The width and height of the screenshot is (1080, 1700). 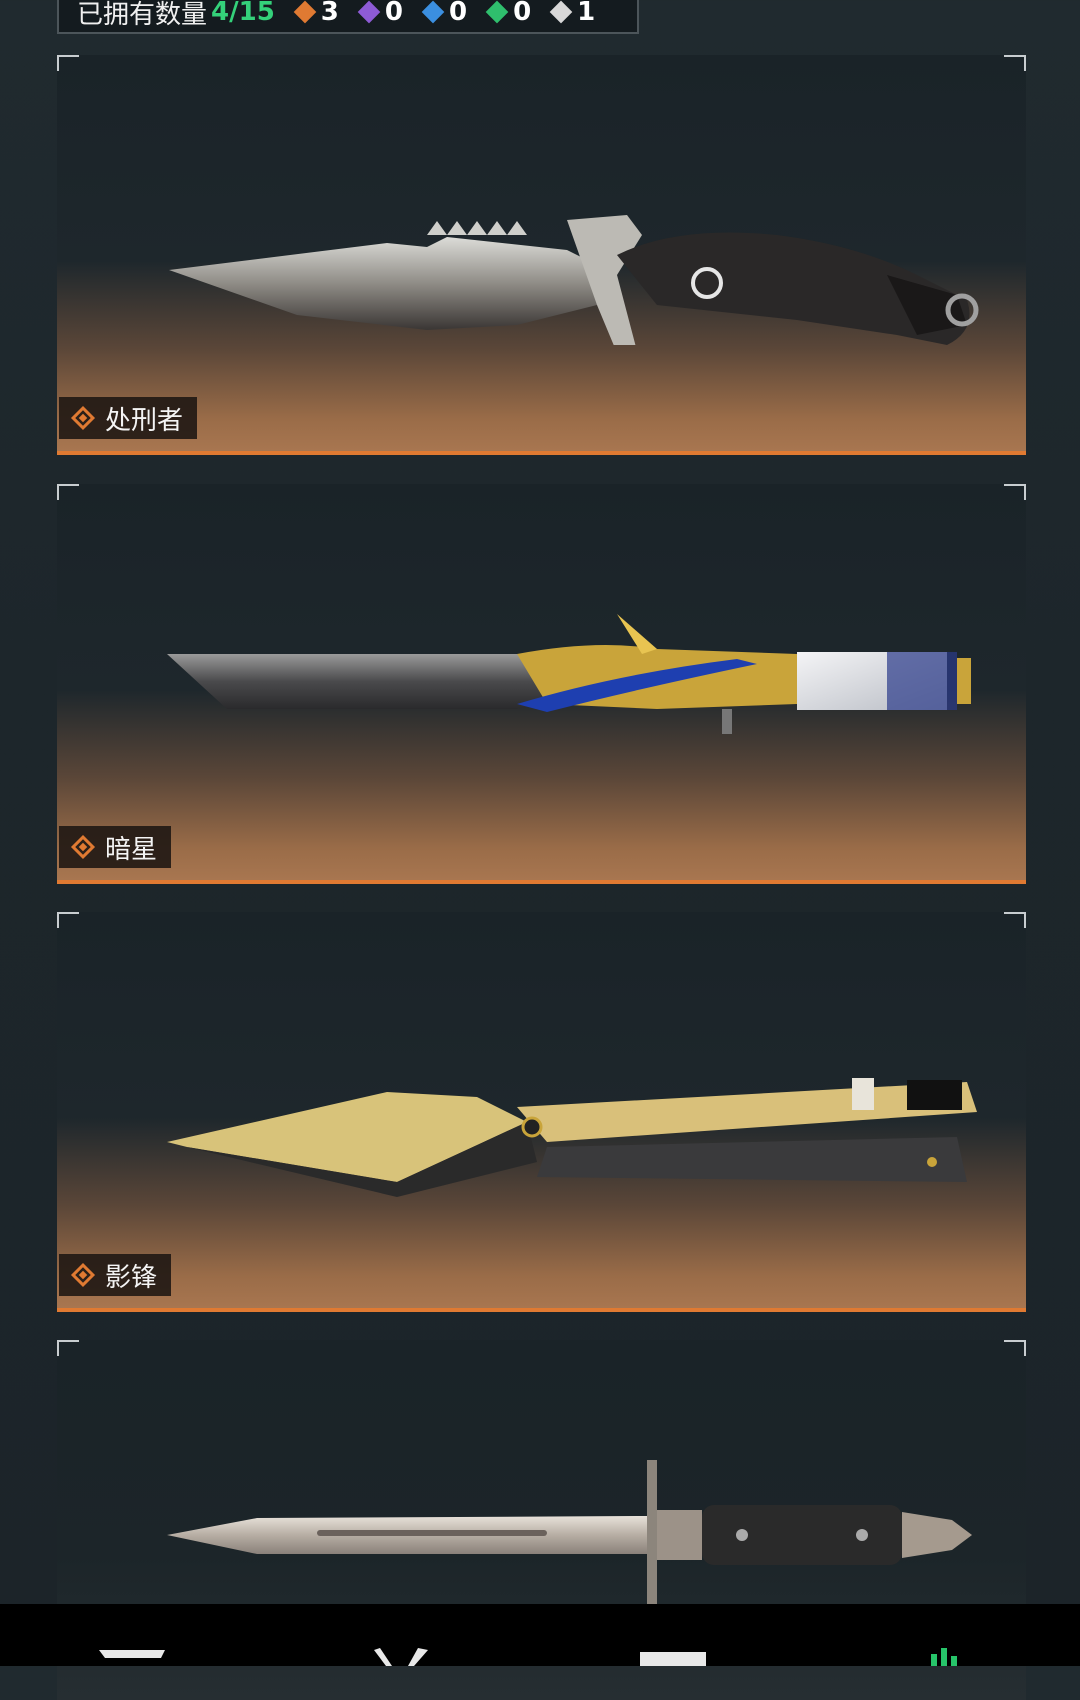 I want to click on blue-gem-icon, so click(x=433, y=12).